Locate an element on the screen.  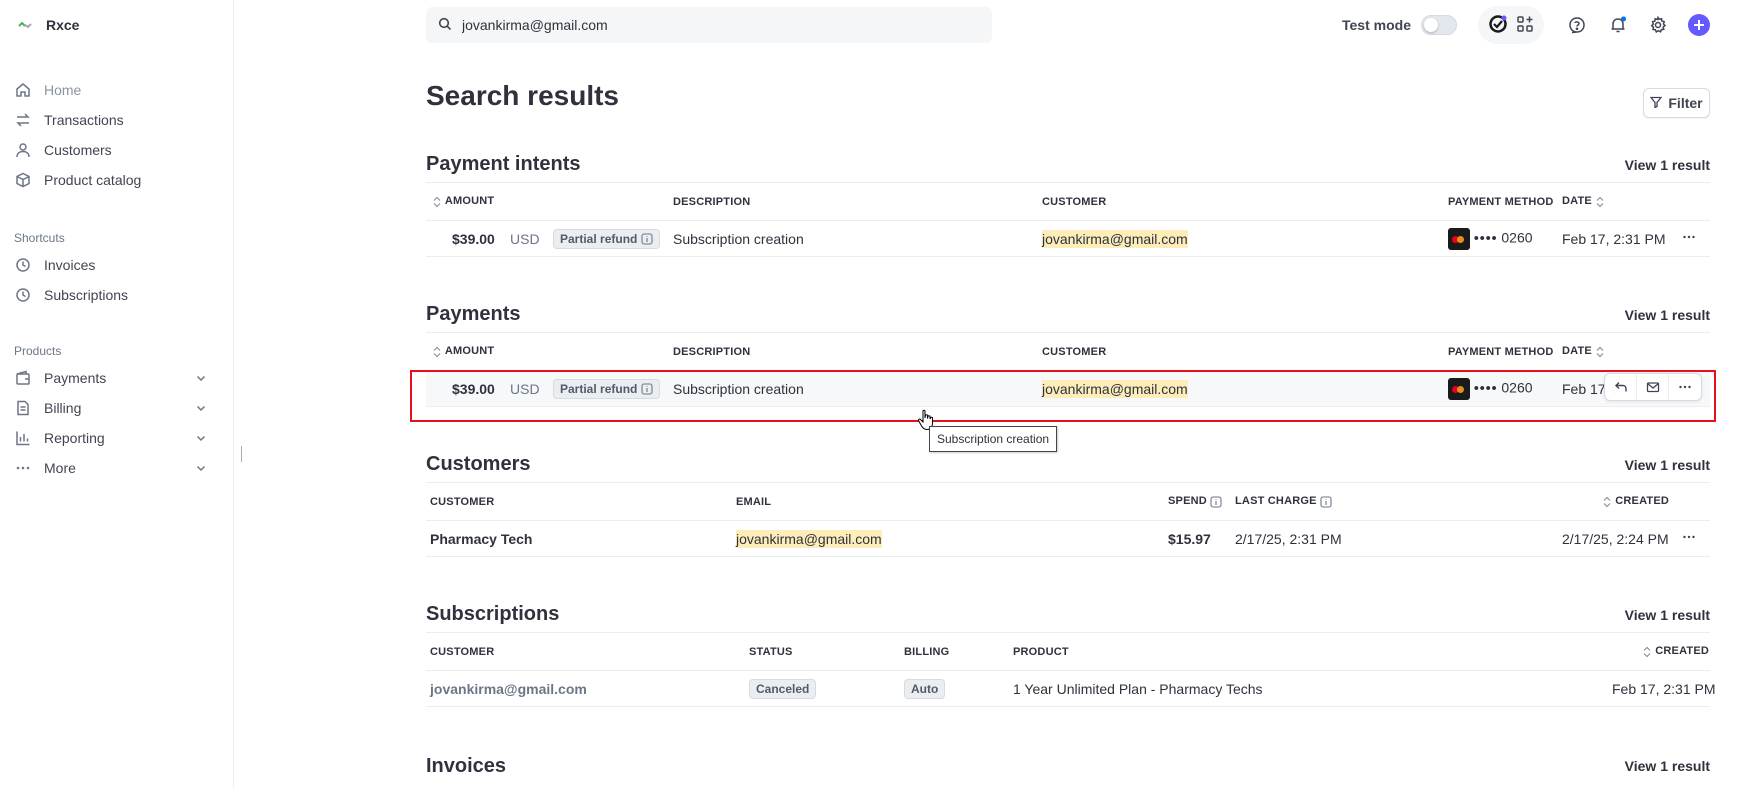
sidebar-item-label: Billing is located at coordinates (63, 408).